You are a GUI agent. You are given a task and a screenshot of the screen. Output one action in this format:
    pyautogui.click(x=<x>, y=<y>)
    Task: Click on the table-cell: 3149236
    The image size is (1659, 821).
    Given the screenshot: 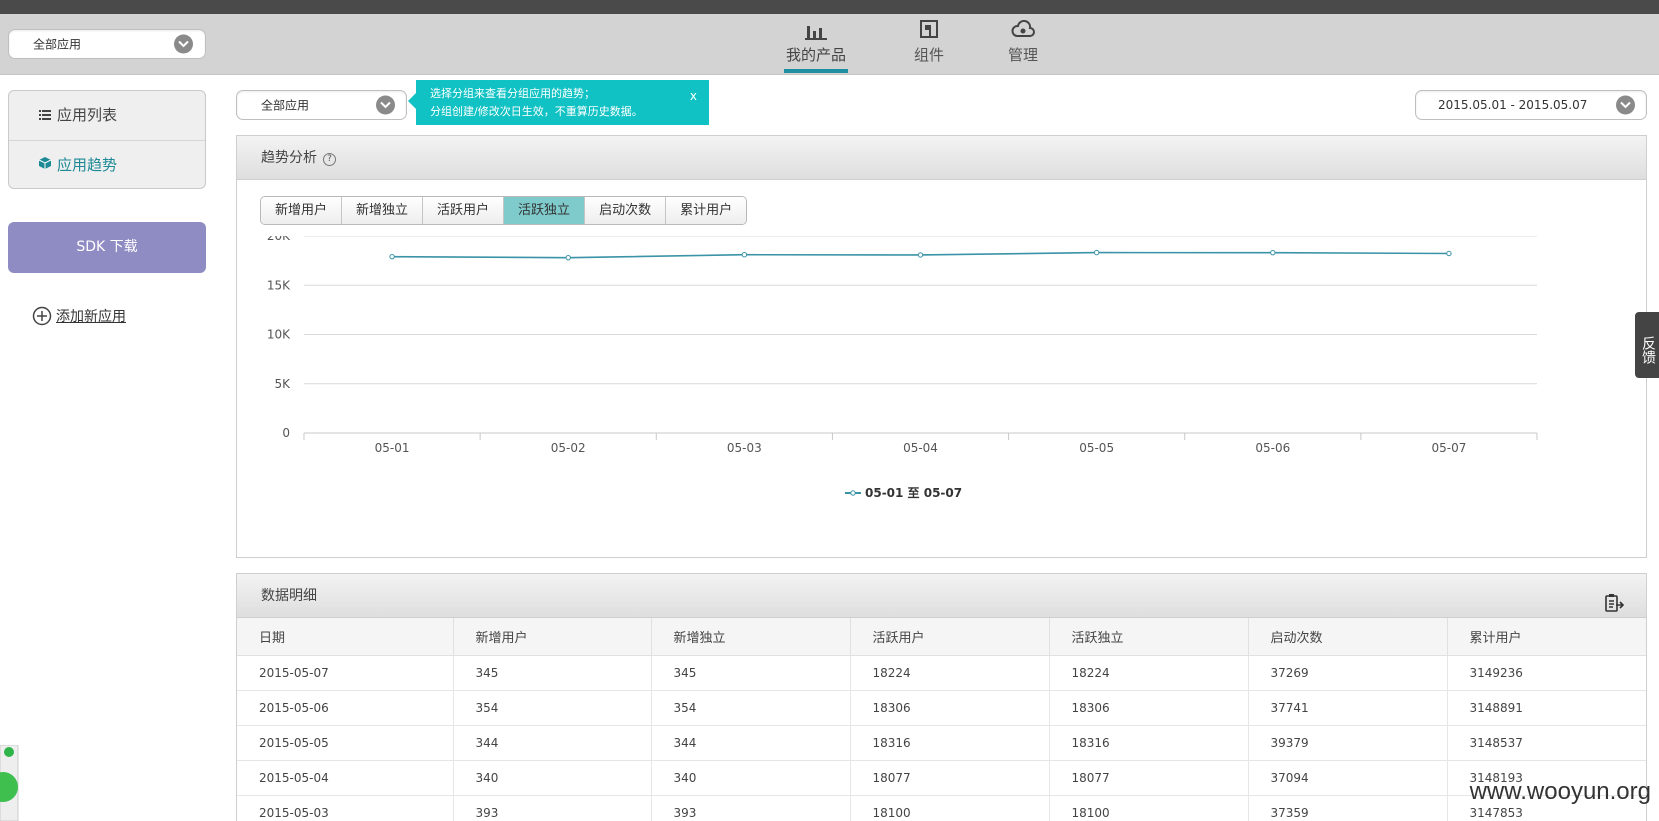 What is the action you would take?
    pyautogui.click(x=1546, y=673)
    